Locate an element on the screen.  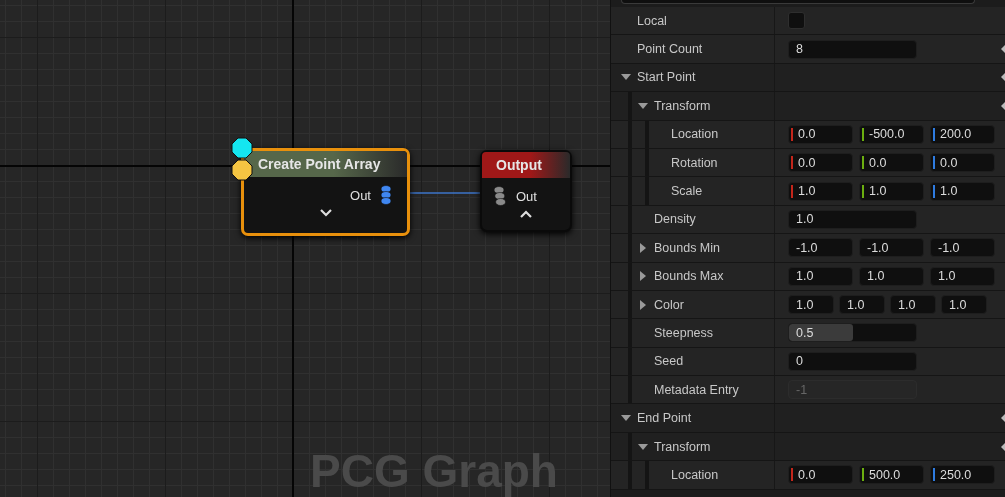
node-title: Create Point Array is located at coordinates (325, 164).